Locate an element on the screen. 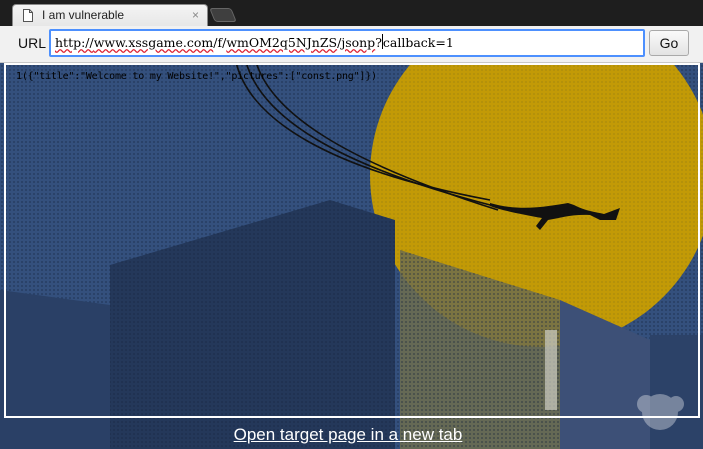  tab-title: I am vulnerable is located at coordinates (83, 15).